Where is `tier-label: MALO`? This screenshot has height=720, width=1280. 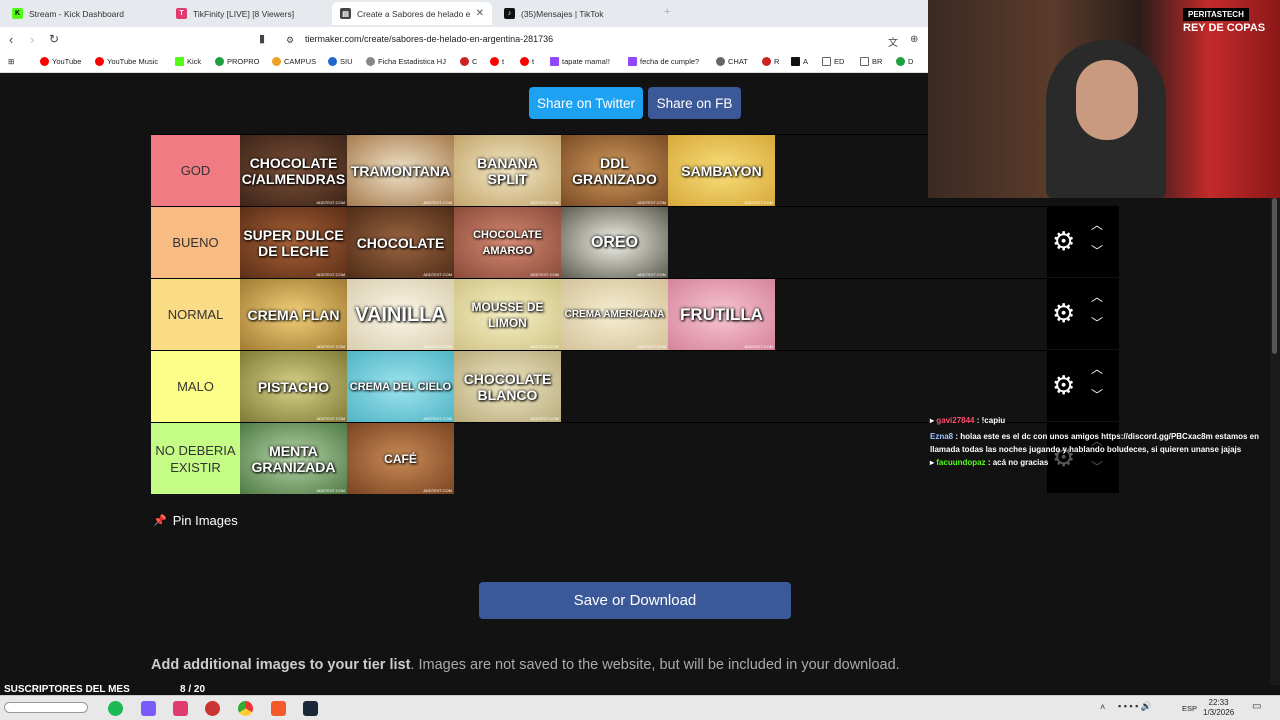 tier-label: MALO is located at coordinates (195, 386).